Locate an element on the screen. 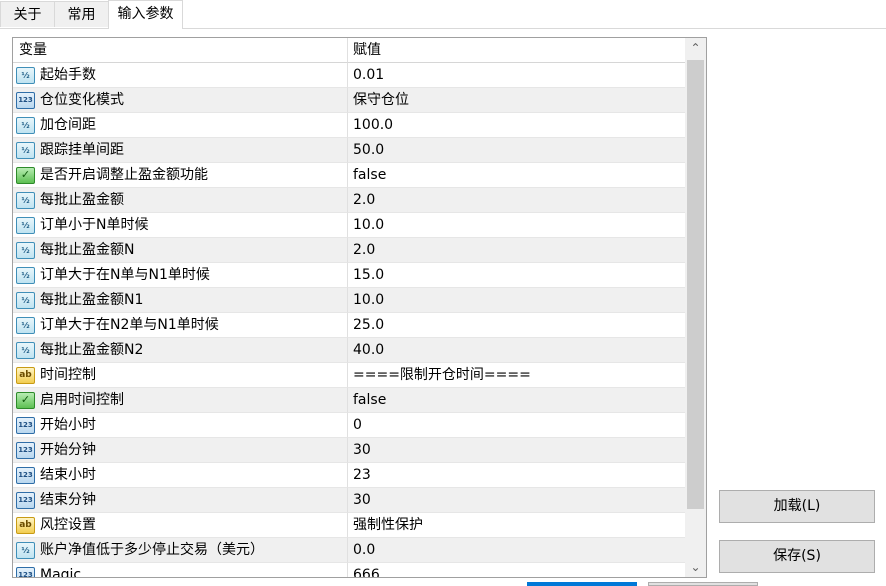  table-row: 123 开始小时 0 is located at coordinates (349, 425).